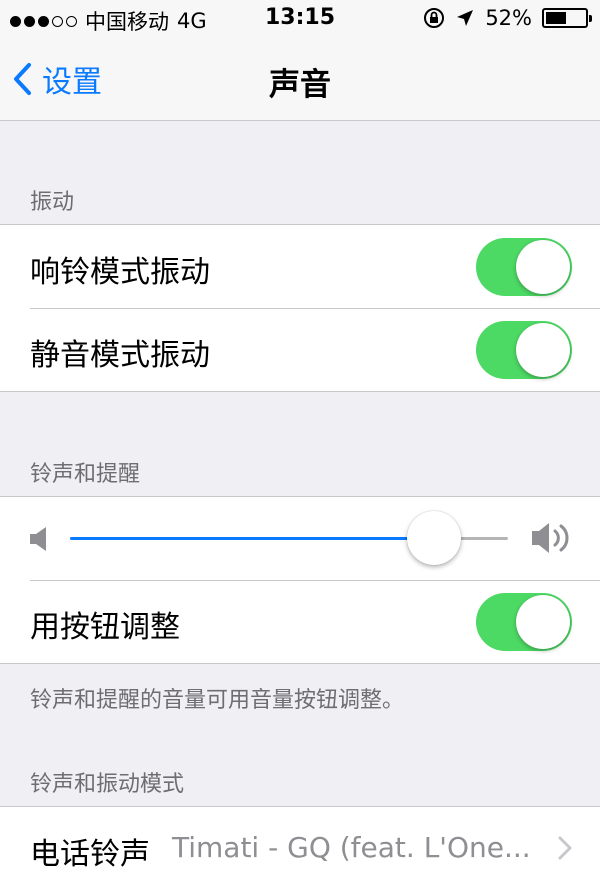  What do you see at coordinates (300, 20) in the screenshot?
I see `status-bar: 中国移动 4G 13:15 52%` at bounding box center [300, 20].